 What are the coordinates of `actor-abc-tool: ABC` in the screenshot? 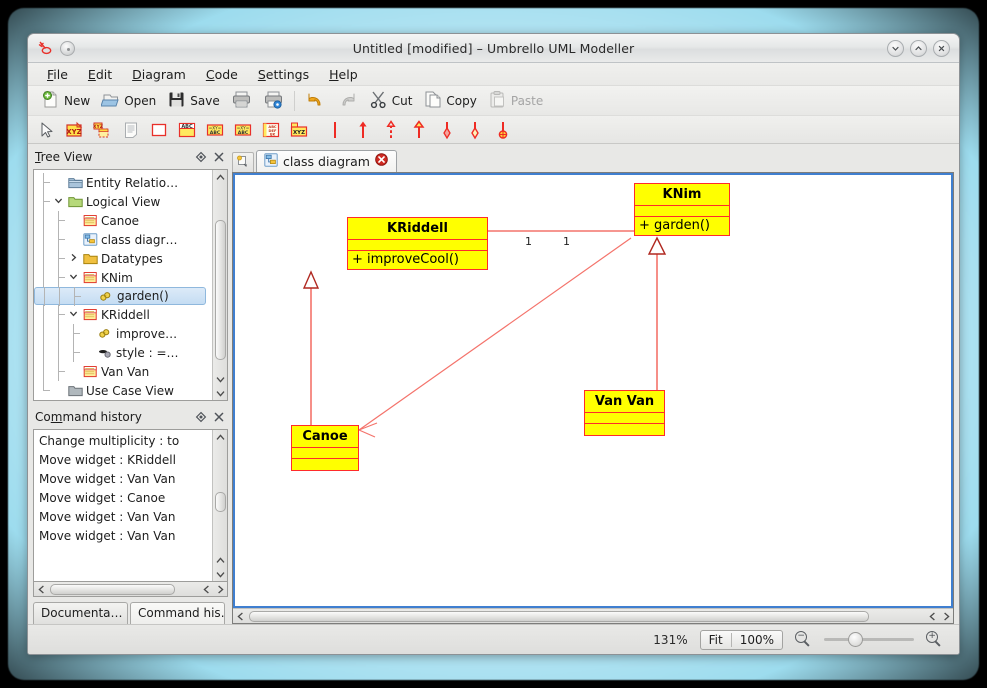 It's located at (187, 130).